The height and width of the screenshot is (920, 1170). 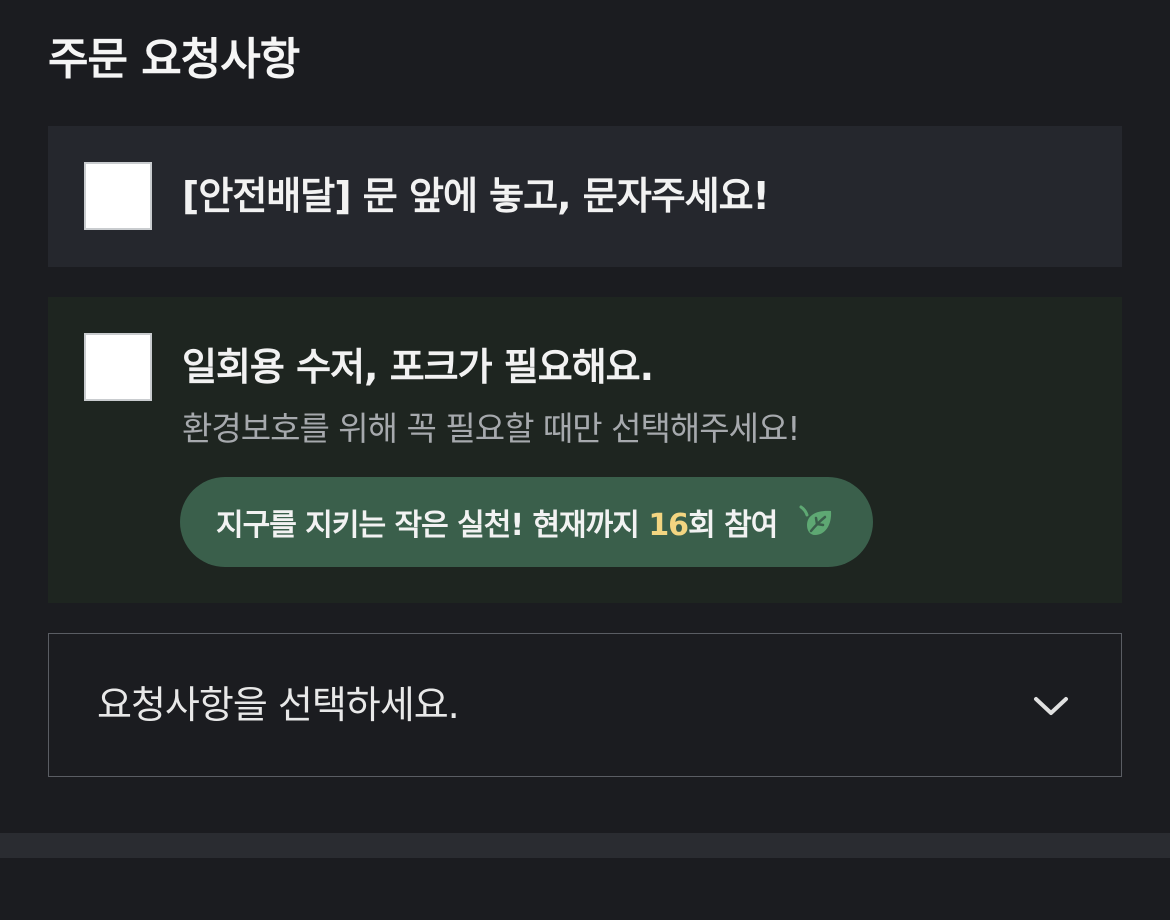 I want to click on chevron-down-icon, so click(x=1051, y=706).